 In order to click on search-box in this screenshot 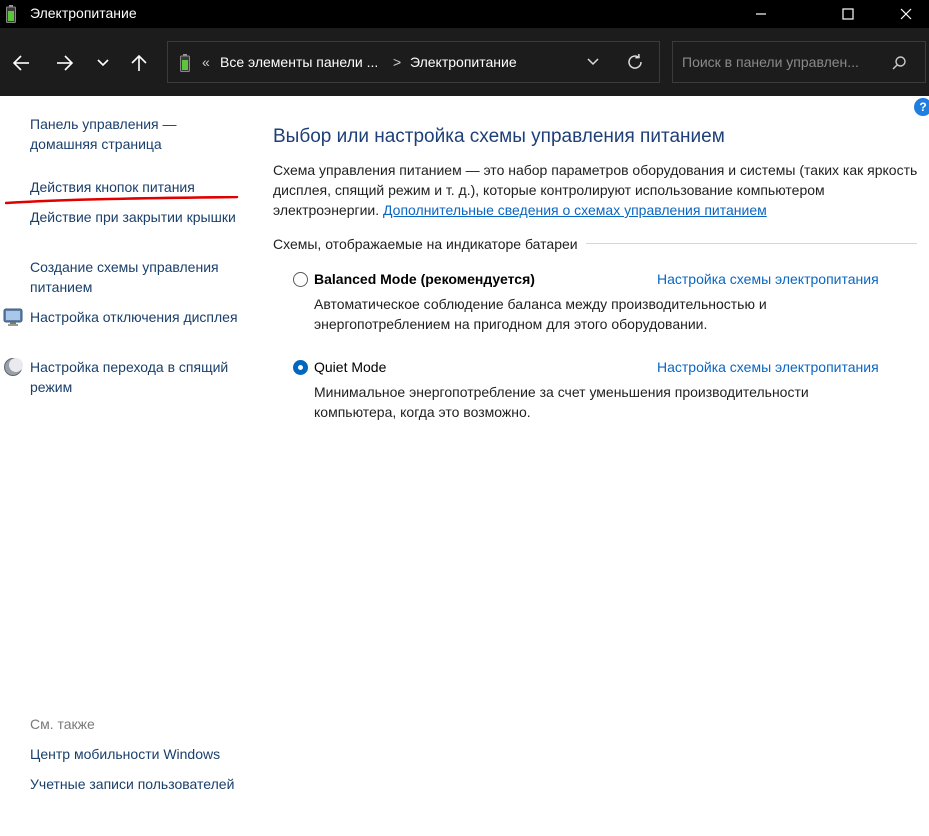, I will do `click(799, 62)`.